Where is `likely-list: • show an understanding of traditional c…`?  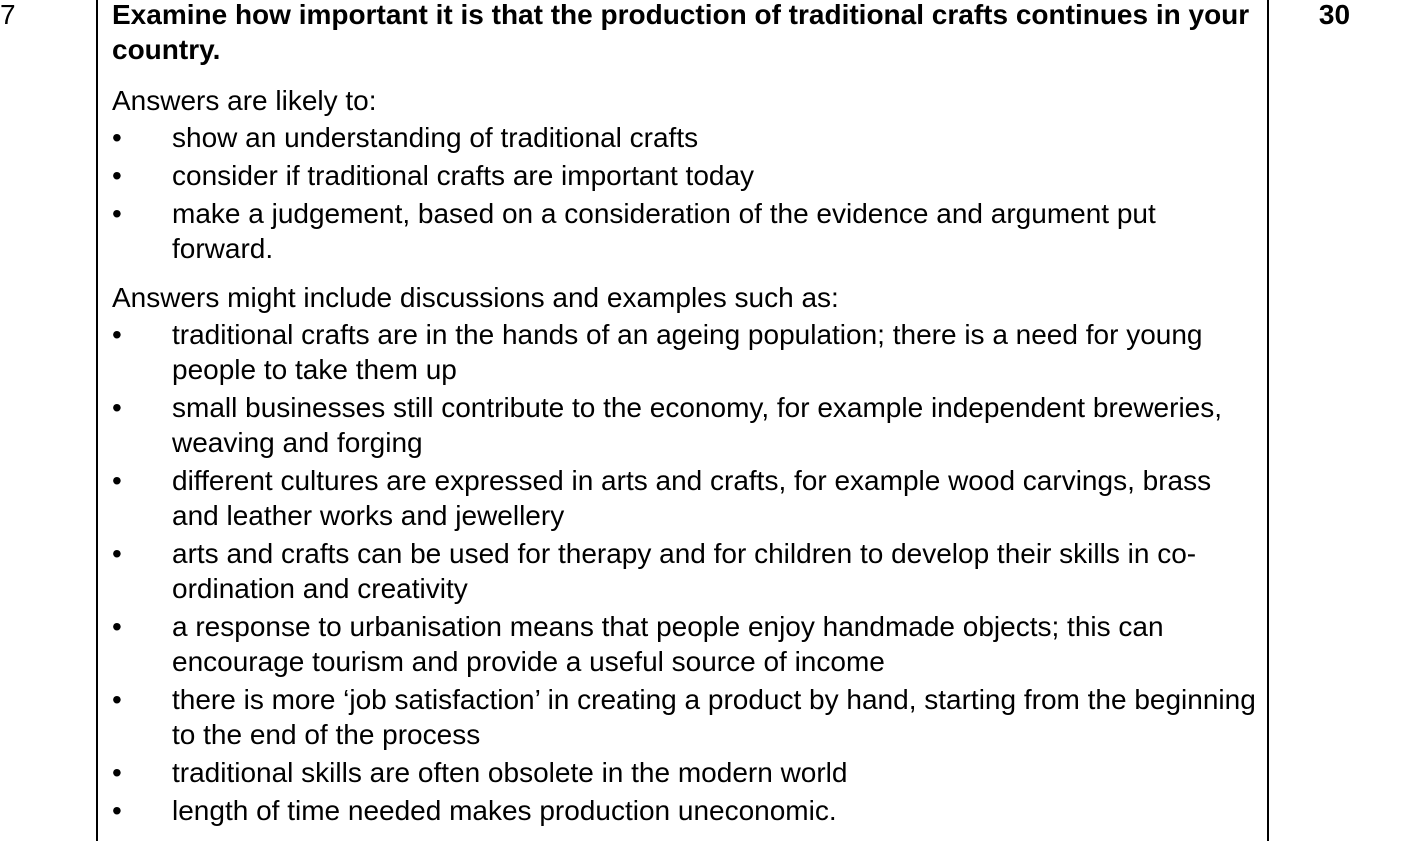 likely-list: • show an understanding of traditional c… is located at coordinates (687, 193).